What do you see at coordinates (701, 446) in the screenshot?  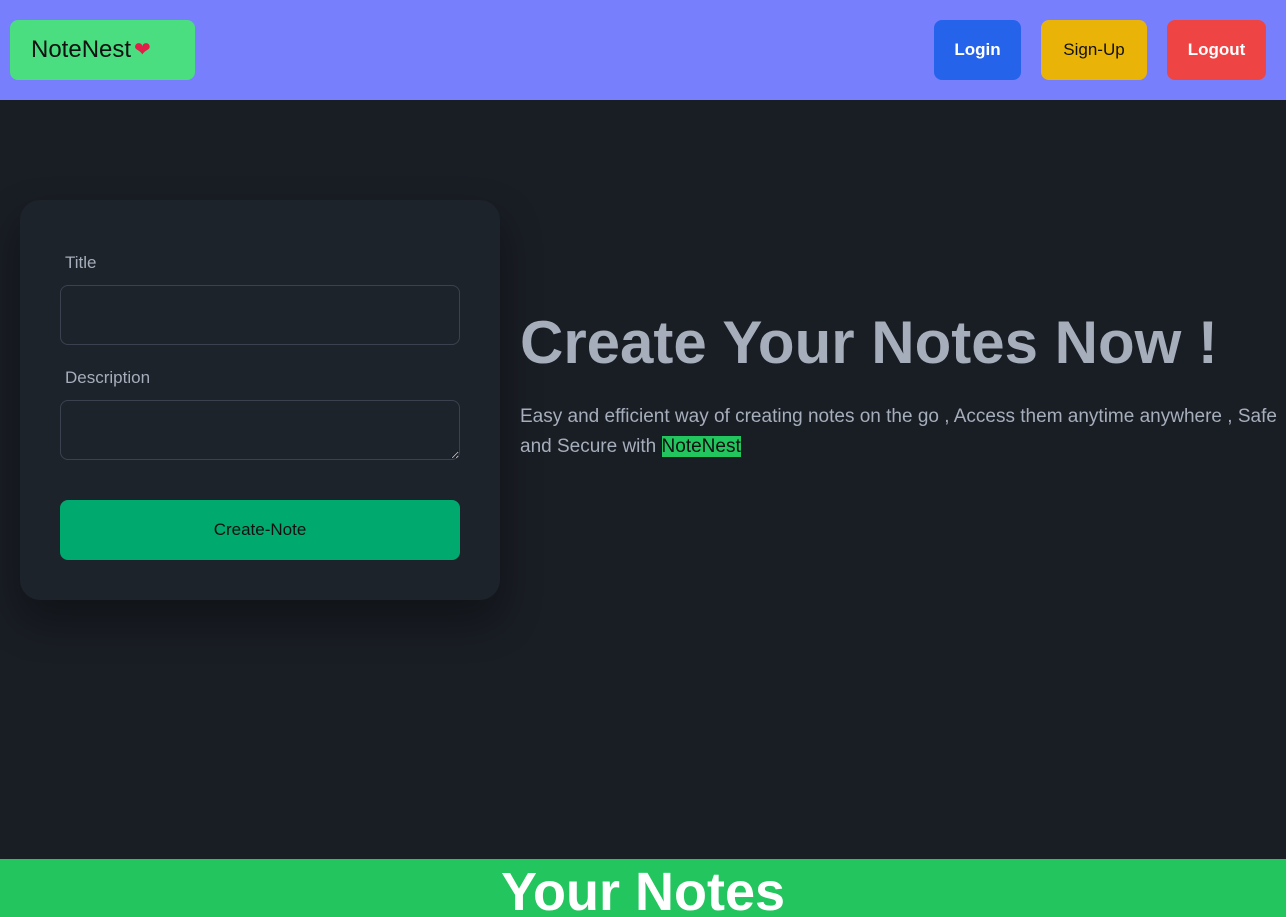 I see `brand-highlight: NoteNest` at bounding box center [701, 446].